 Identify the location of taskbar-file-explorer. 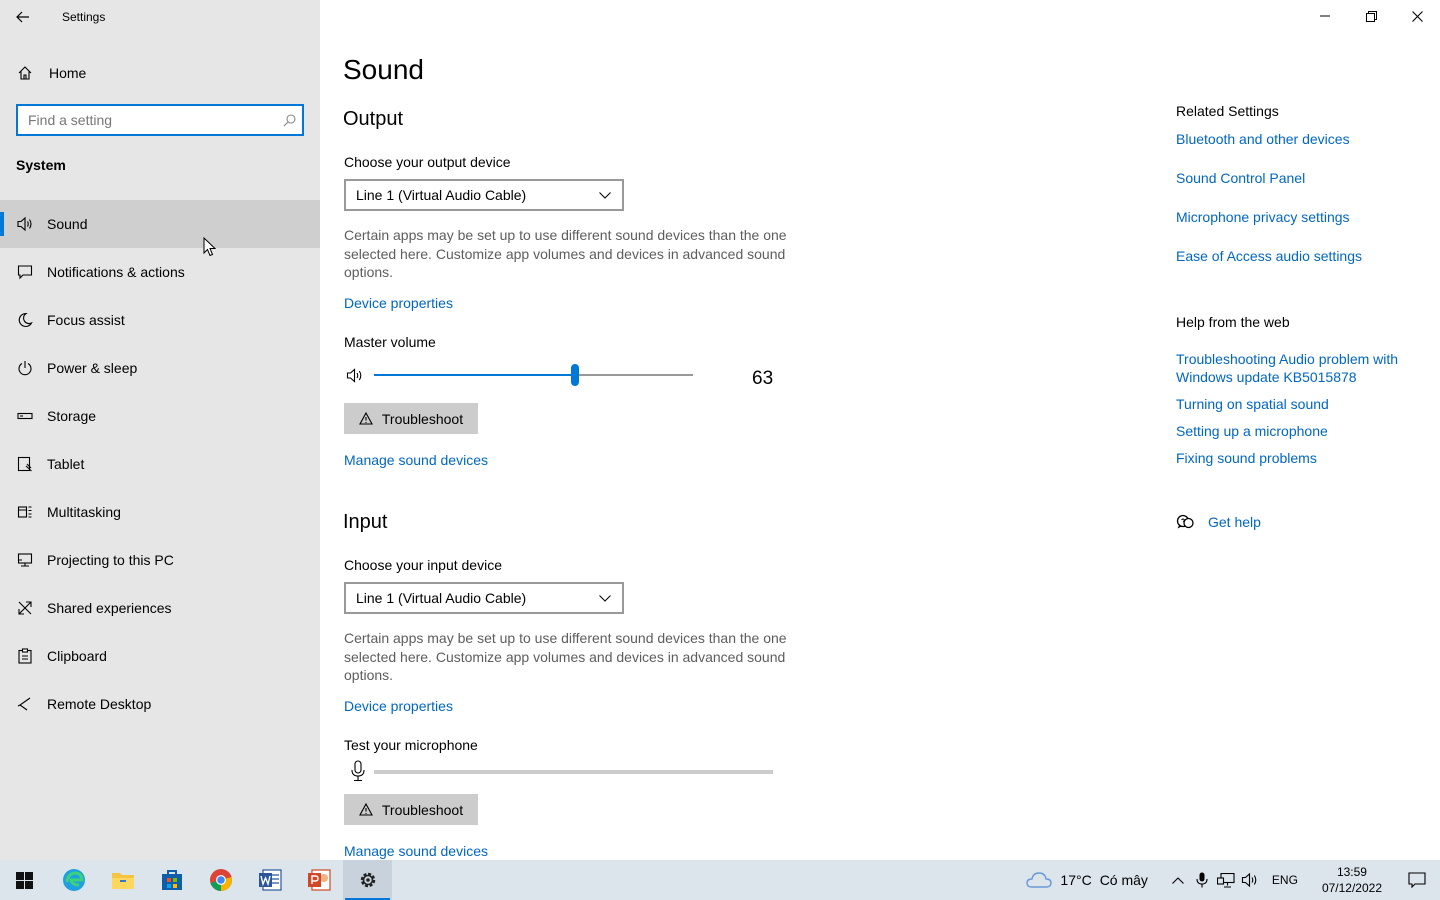
(122, 880).